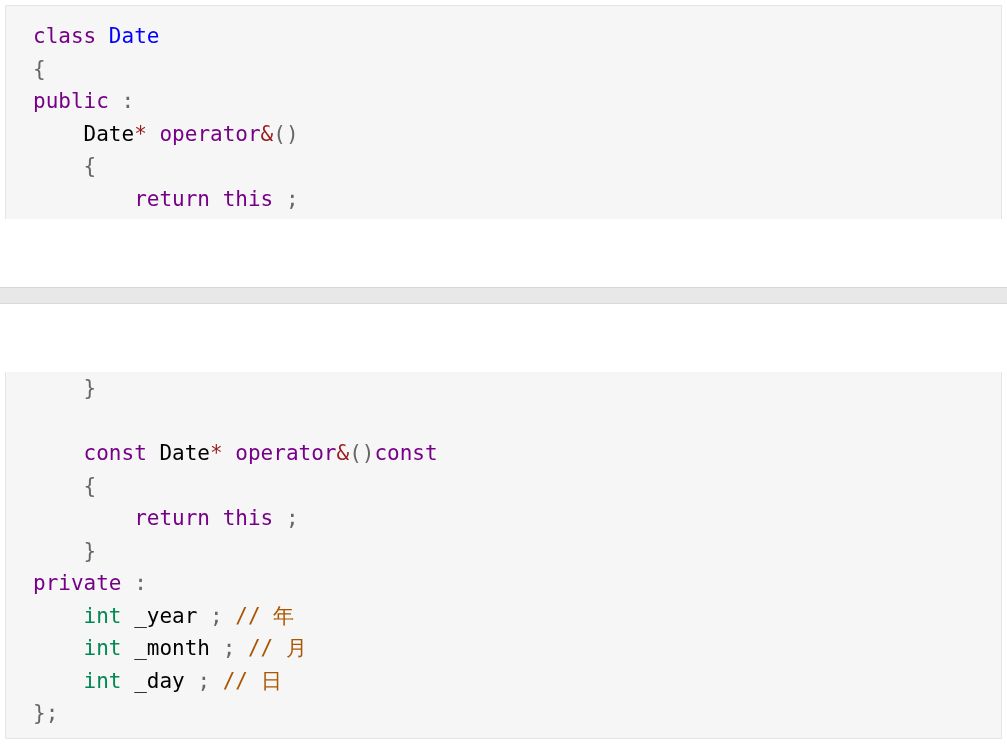 This screenshot has height=752, width=1007. I want to click on code-line: private :, so click(90, 583).